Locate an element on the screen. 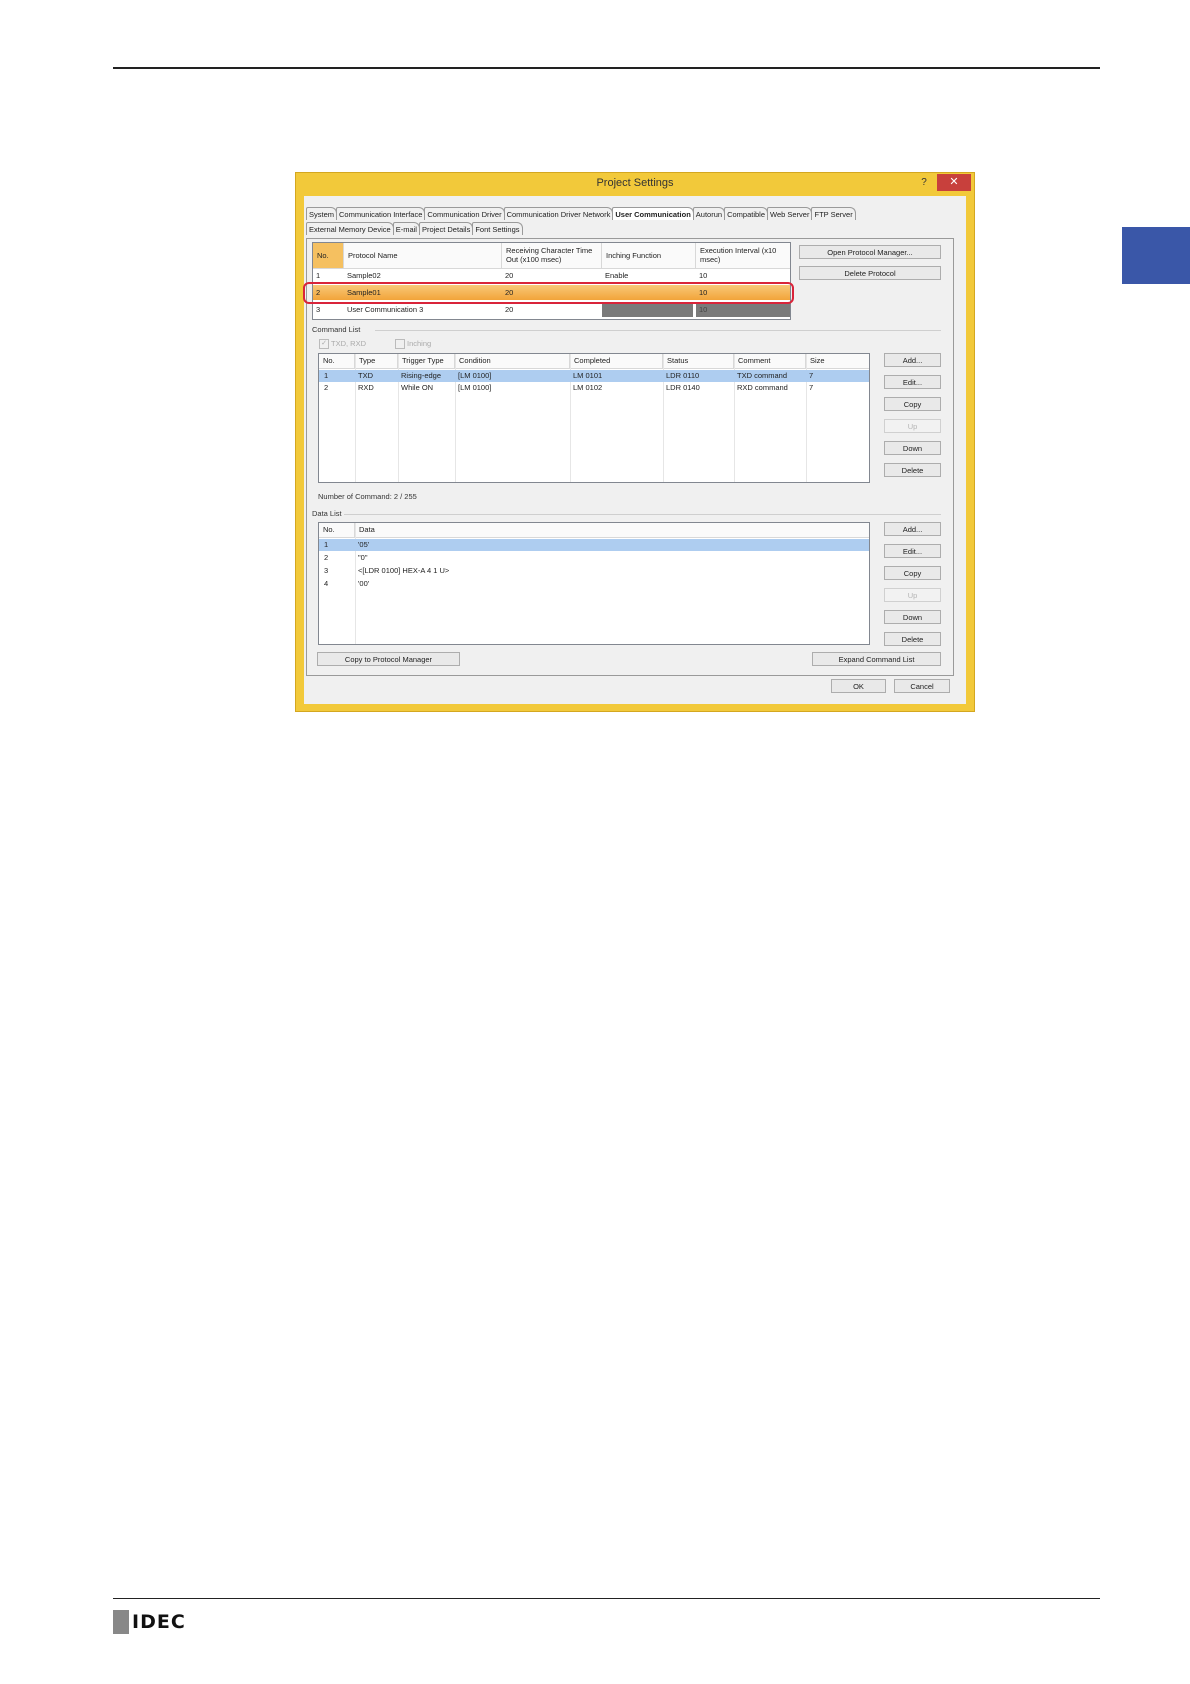 This screenshot has width=1190, height=1684. close-button: ✕ is located at coordinates (954, 182).